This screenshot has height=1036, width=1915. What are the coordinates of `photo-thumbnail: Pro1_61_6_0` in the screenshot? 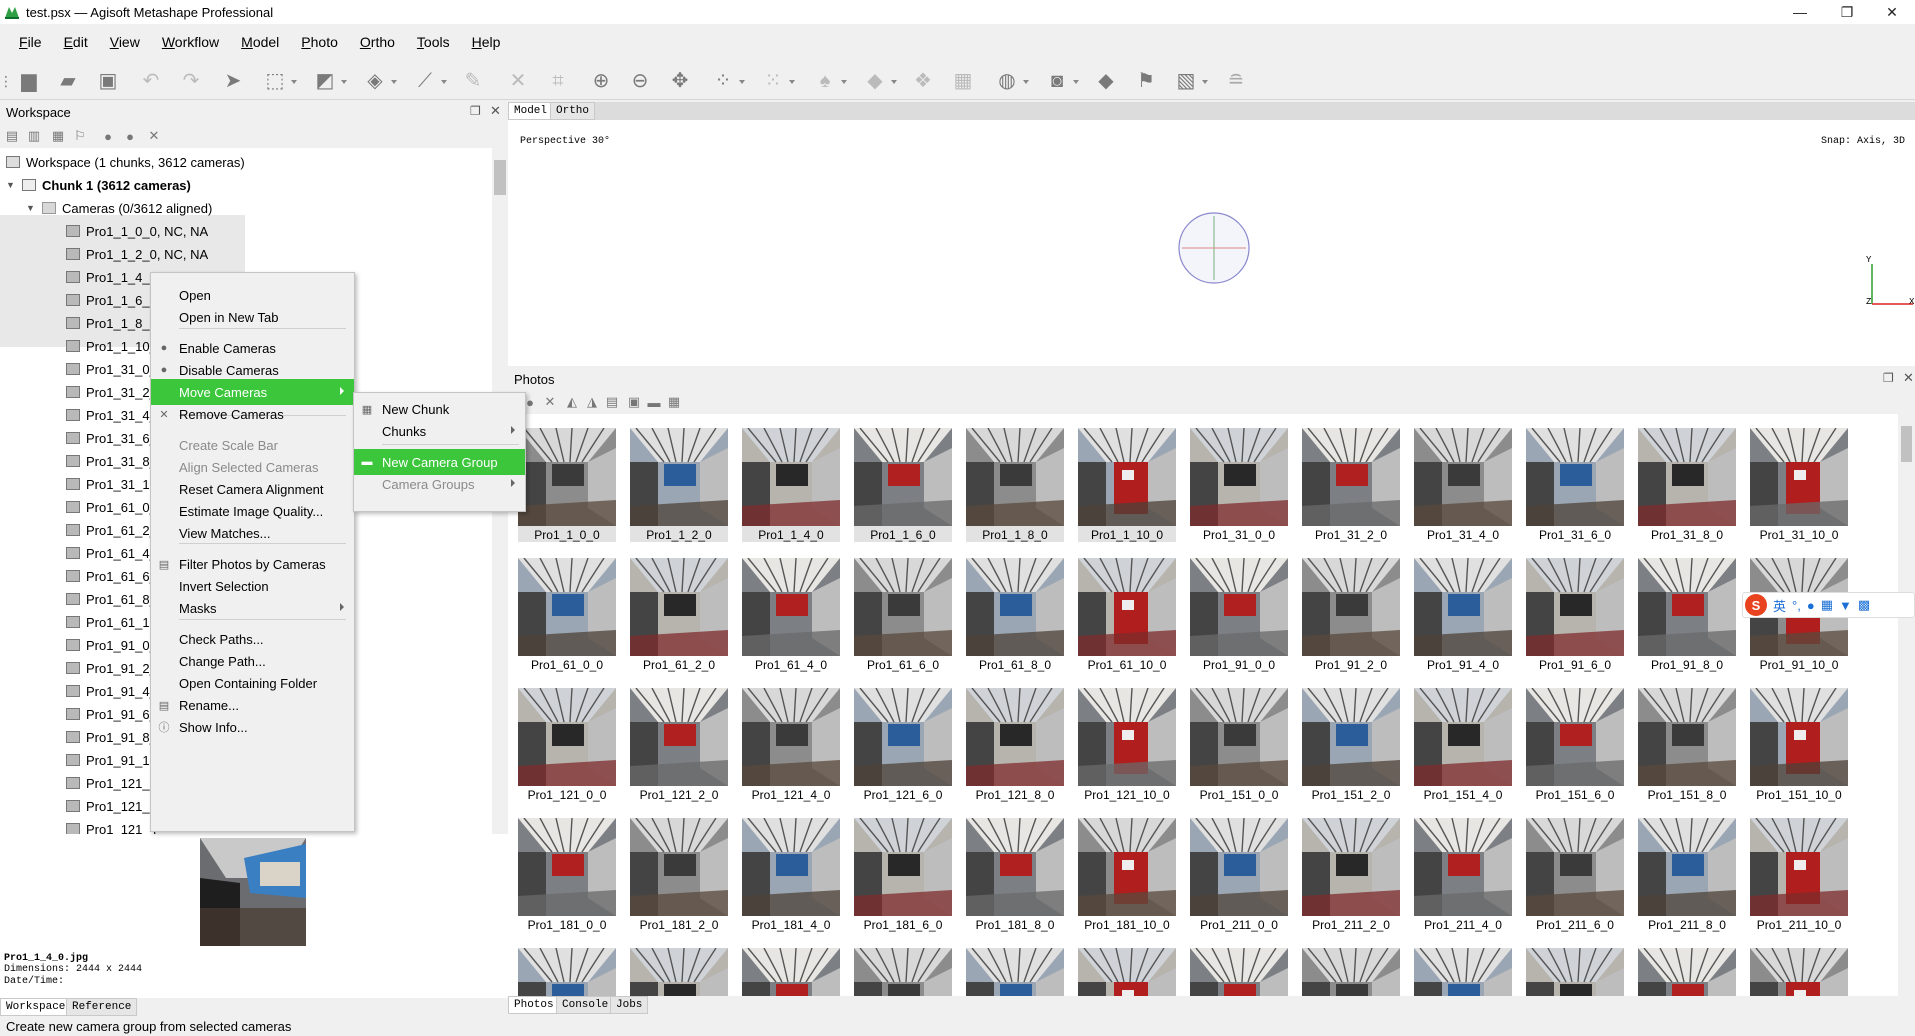 It's located at (903, 615).